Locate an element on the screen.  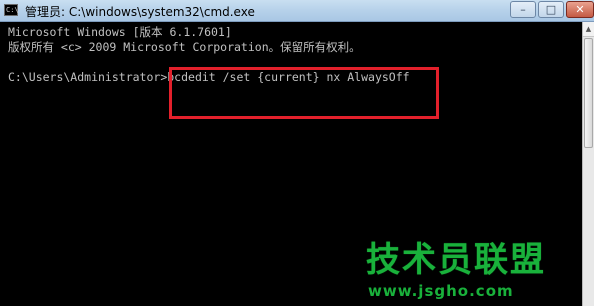
watermark-url: www.jsgho.com is located at coordinates (441, 291).